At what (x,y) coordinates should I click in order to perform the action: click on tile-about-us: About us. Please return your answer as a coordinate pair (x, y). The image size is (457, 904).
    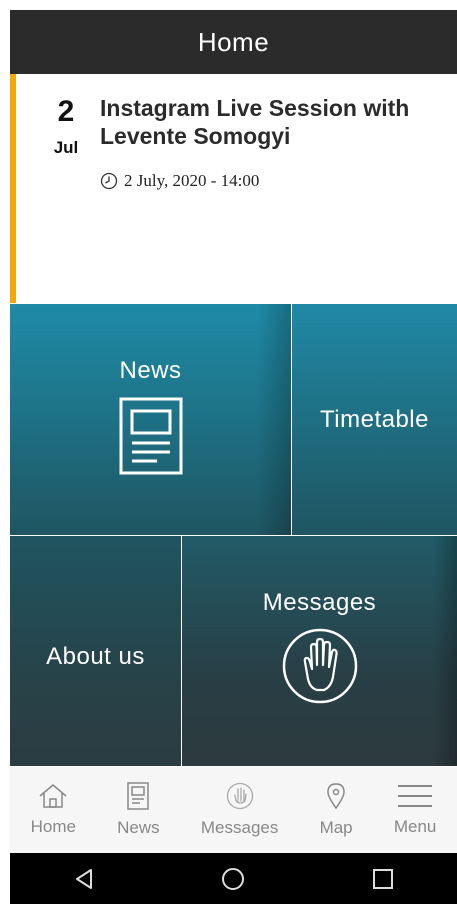
    Looking at the image, I should click on (95, 651).